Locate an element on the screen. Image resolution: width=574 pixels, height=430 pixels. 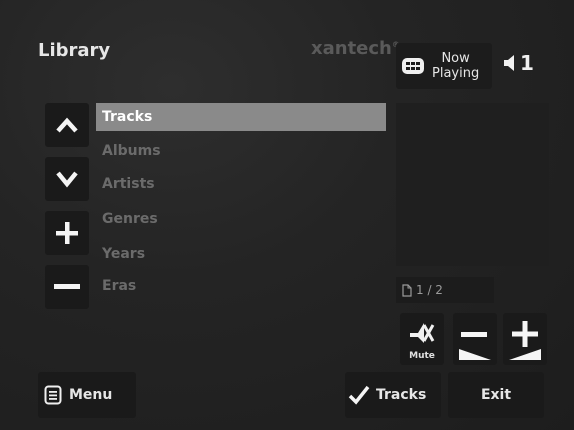
scroll-down-button is located at coordinates (67, 179).